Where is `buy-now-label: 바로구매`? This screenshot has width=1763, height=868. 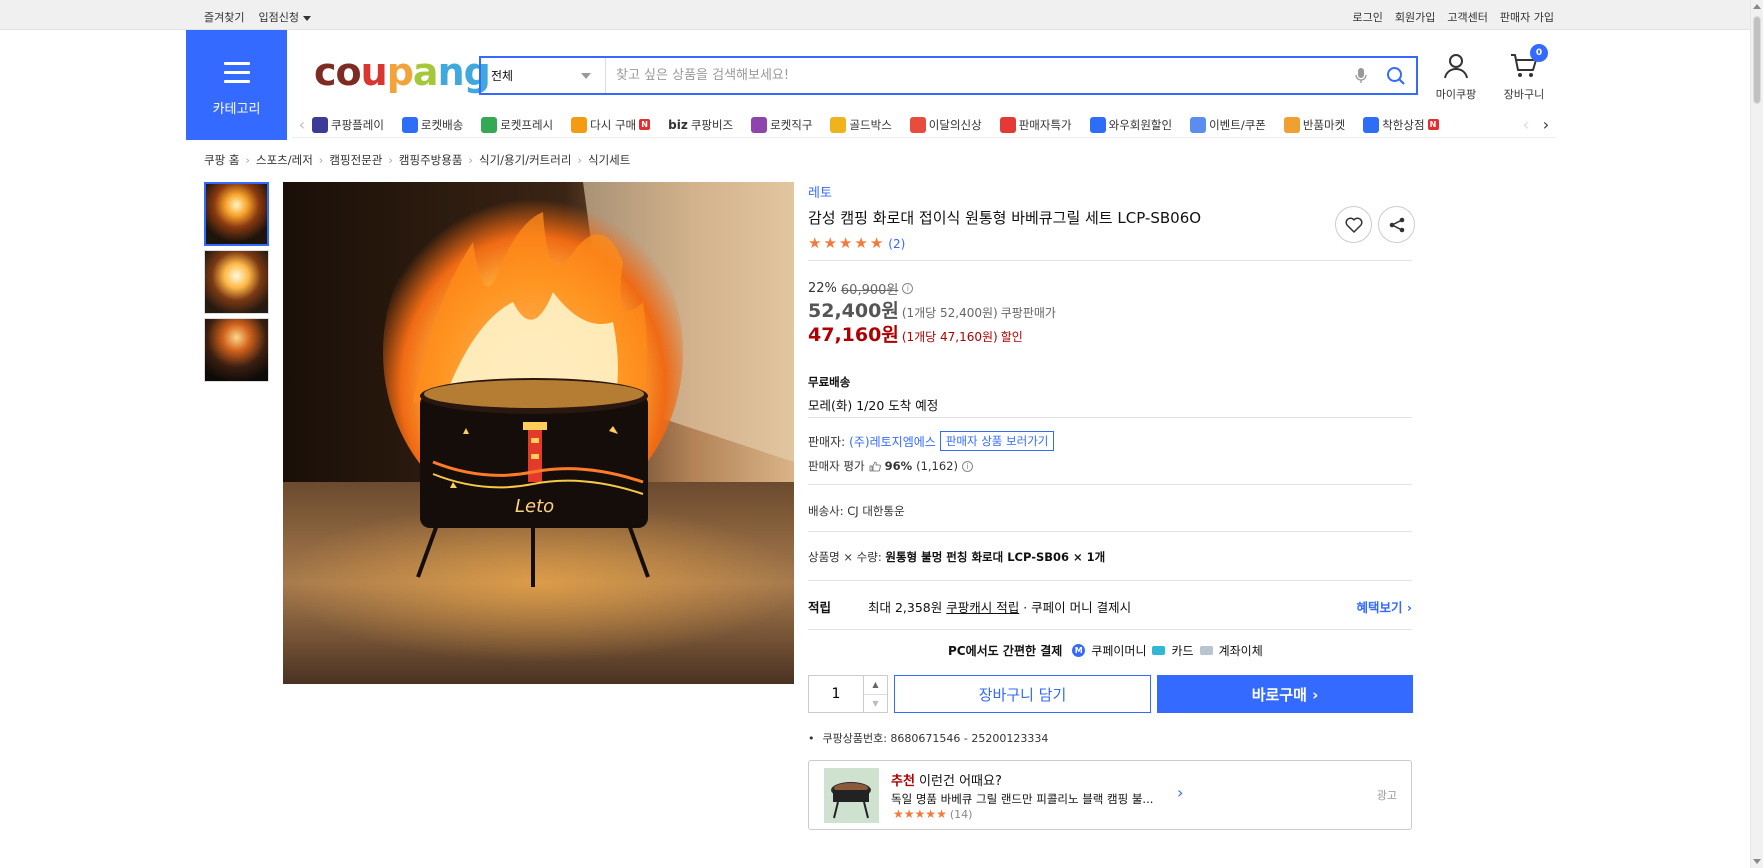 buy-now-label: 바로구매 is located at coordinates (1279, 694).